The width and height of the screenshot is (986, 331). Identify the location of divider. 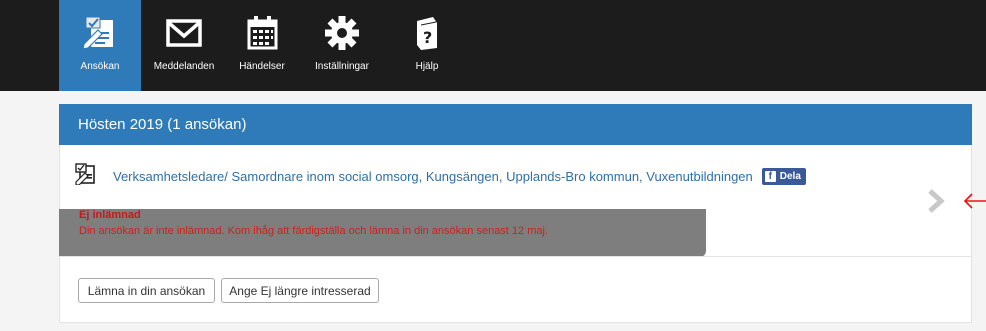
(515, 256).